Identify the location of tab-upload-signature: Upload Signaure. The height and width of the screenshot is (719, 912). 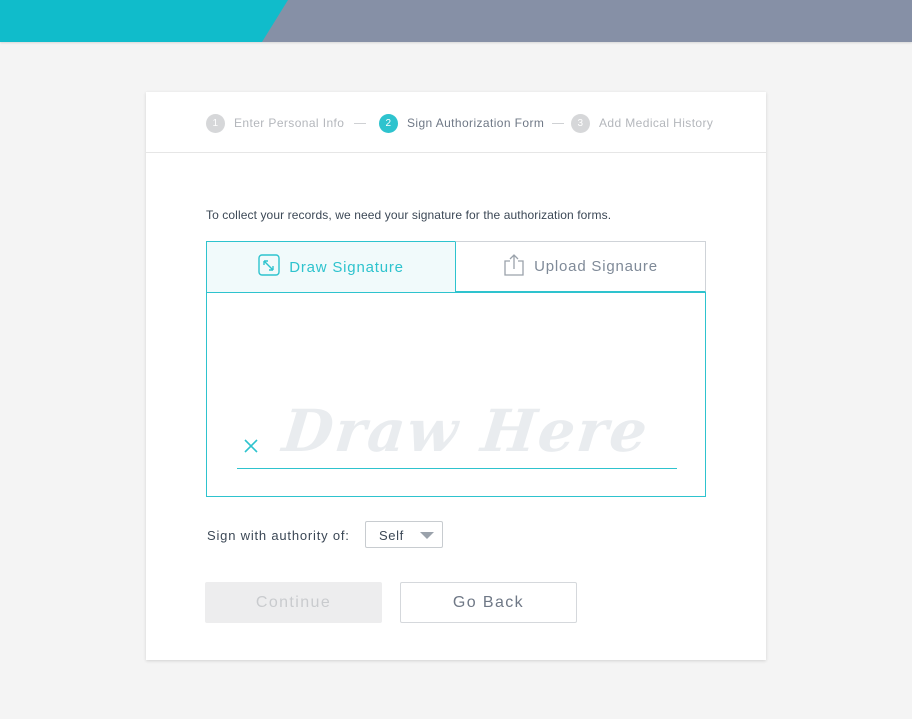
(580, 266).